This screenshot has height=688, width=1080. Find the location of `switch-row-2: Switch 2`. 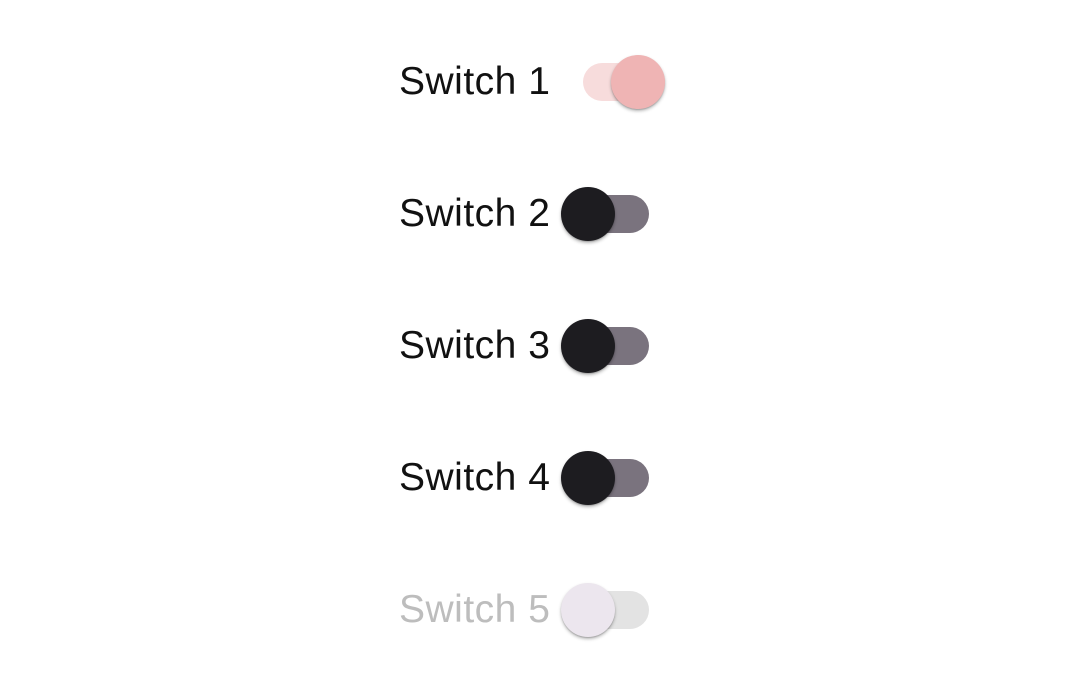

switch-row-2: Switch 2 is located at coordinates (549, 214).